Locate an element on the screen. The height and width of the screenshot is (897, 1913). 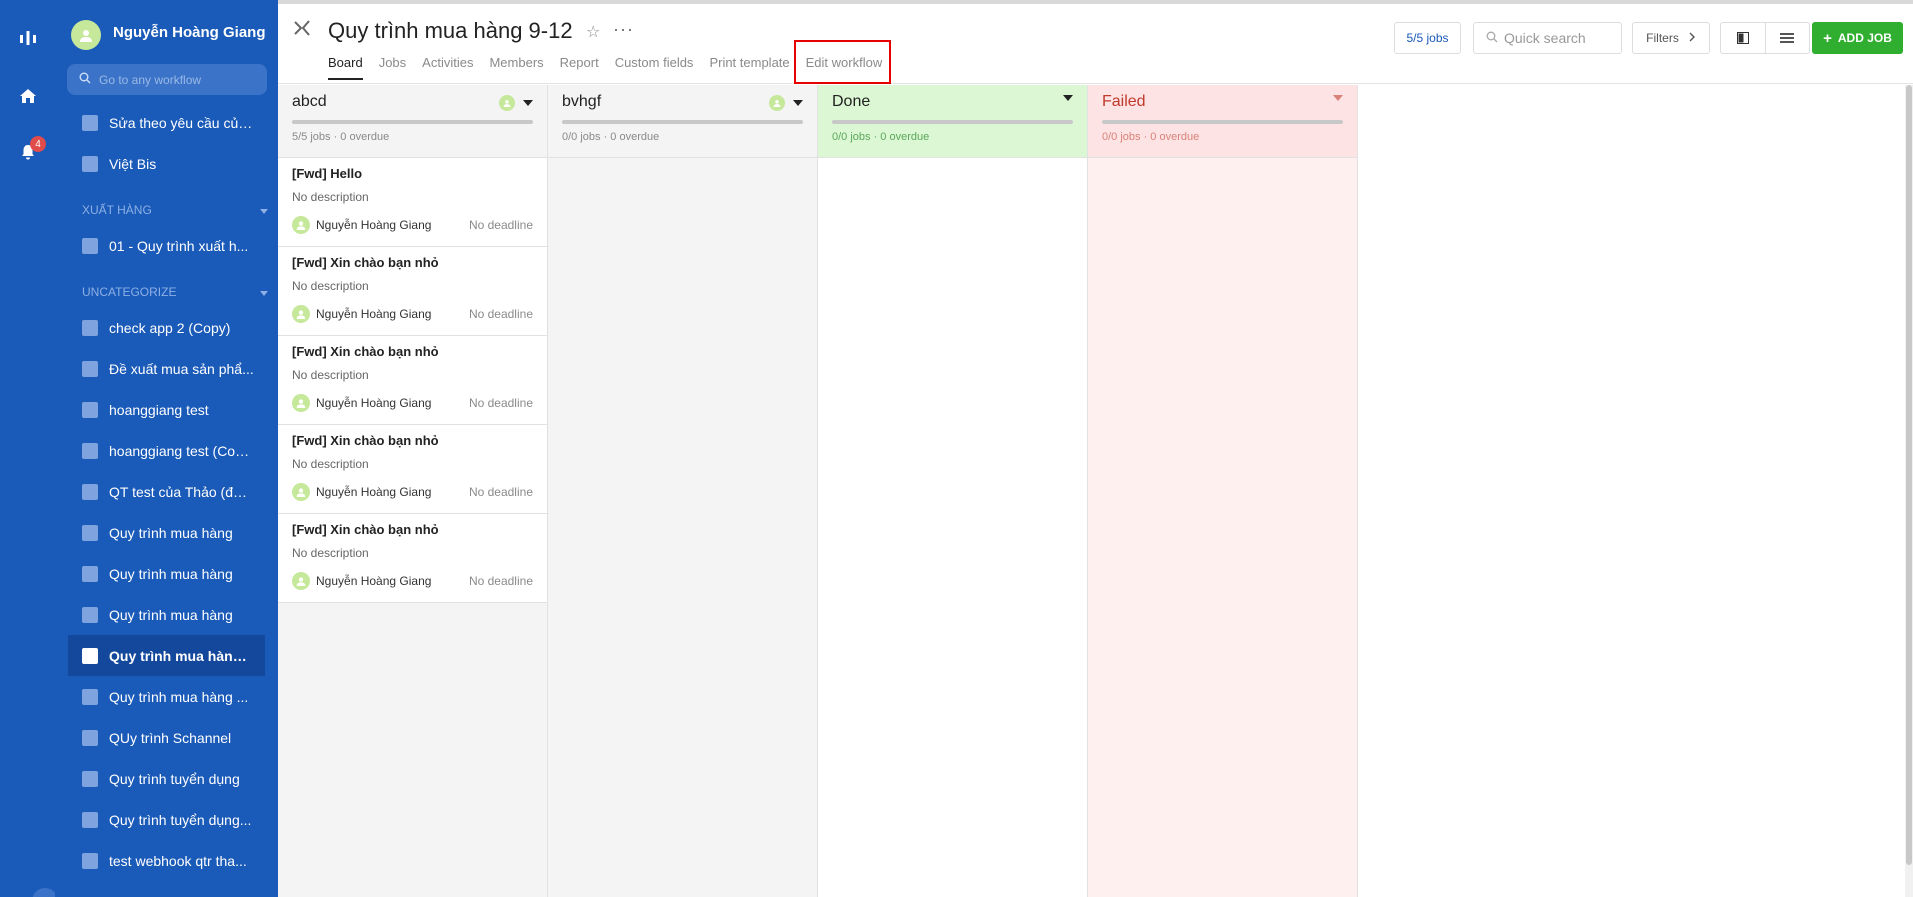
highlight-box is located at coordinates (842, 62).